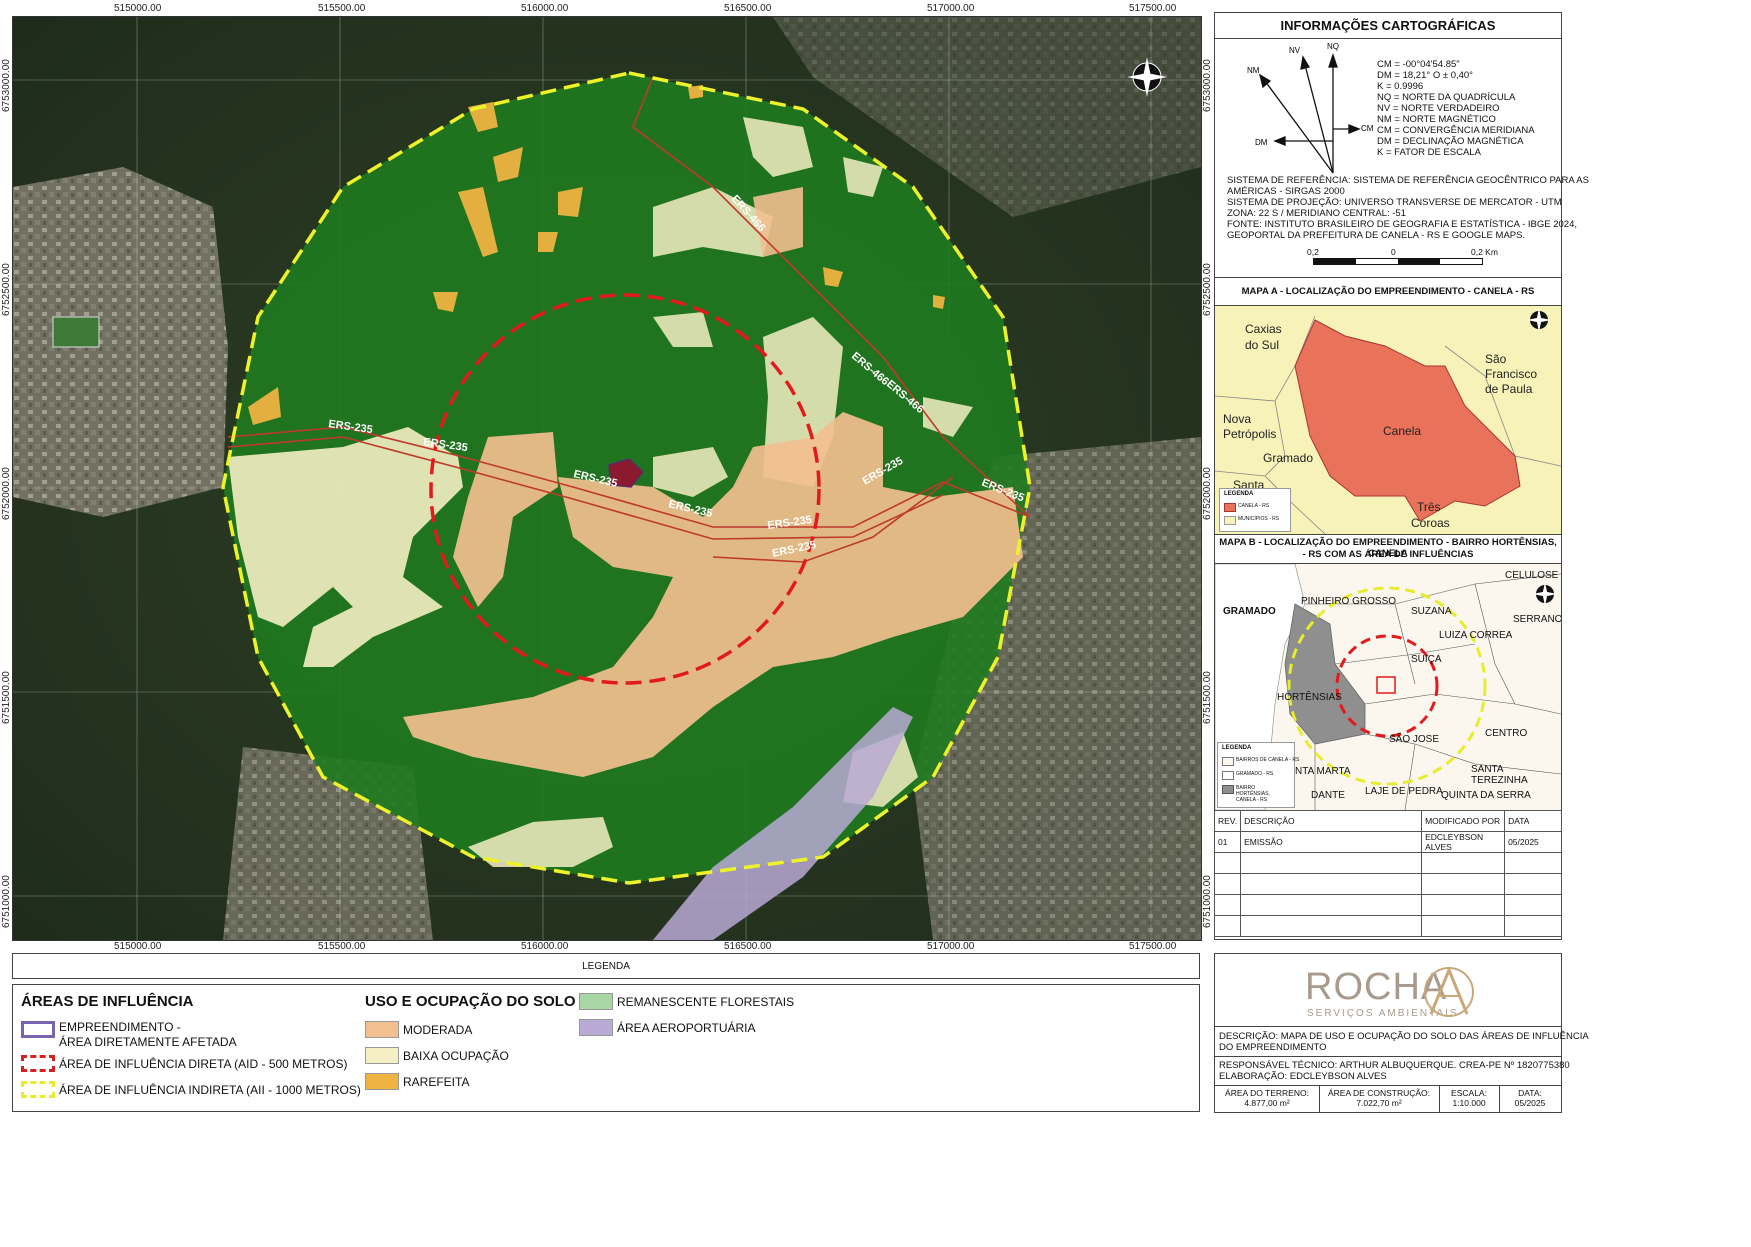 The width and height of the screenshot is (1751, 1247). What do you see at coordinates (748, 946) in the screenshot?
I see `x-coord-bottom: 516500.00` at bounding box center [748, 946].